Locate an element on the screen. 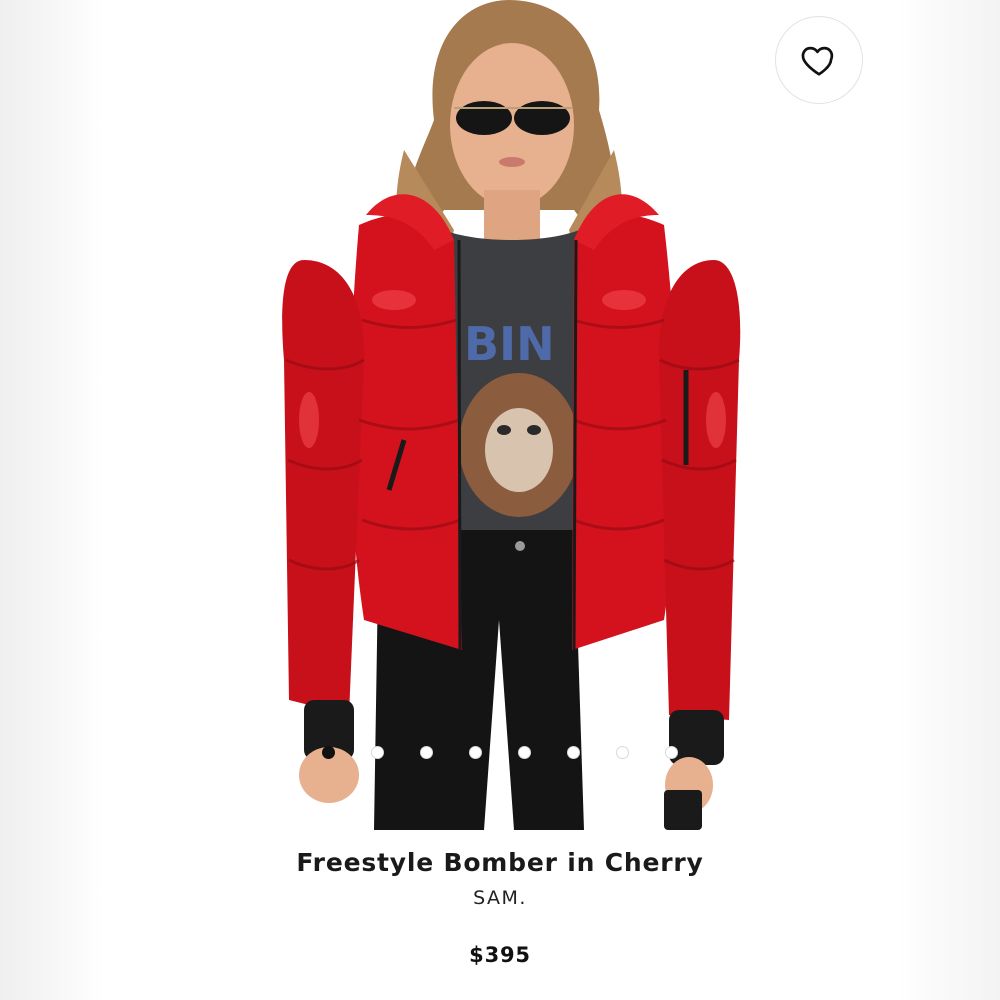  image-carousel-dots is located at coordinates (500, 756).